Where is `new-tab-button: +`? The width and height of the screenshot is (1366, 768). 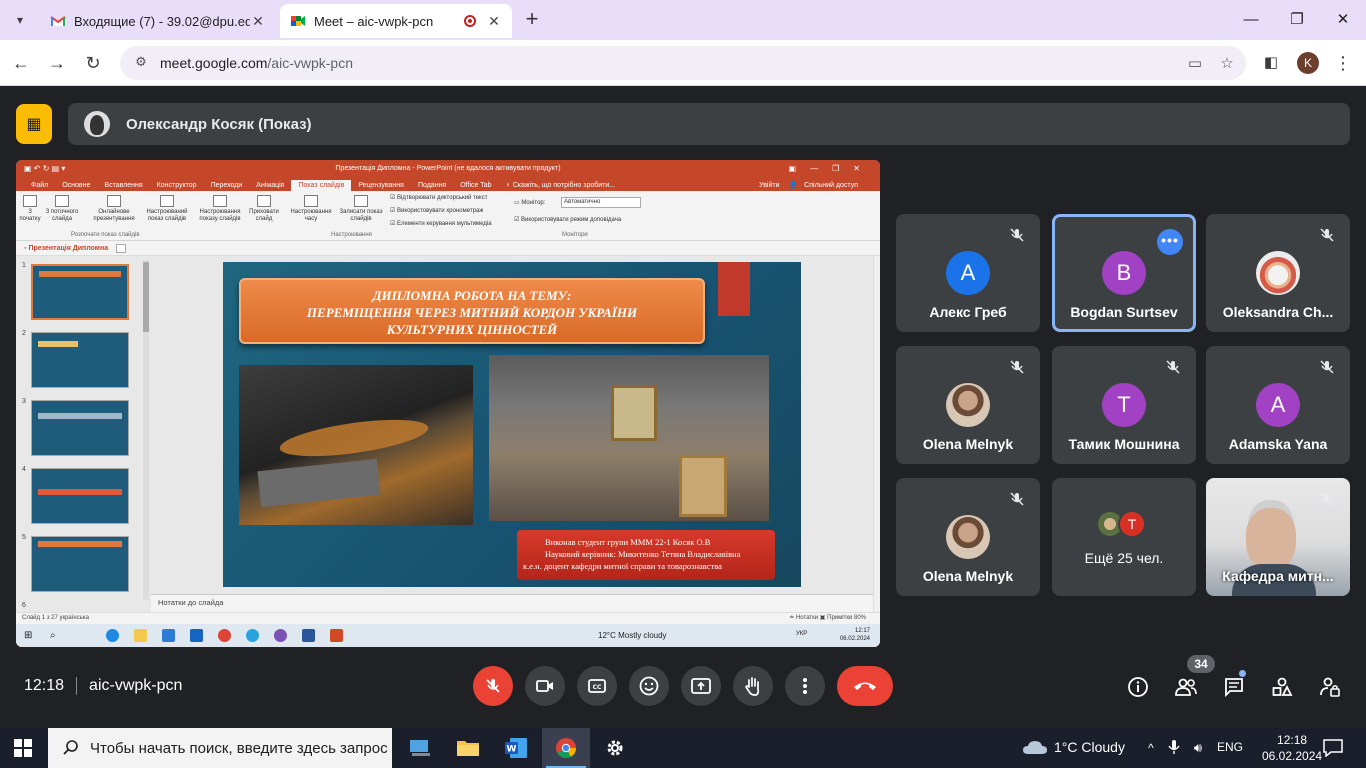 new-tab-button: + is located at coordinates (532, 20).